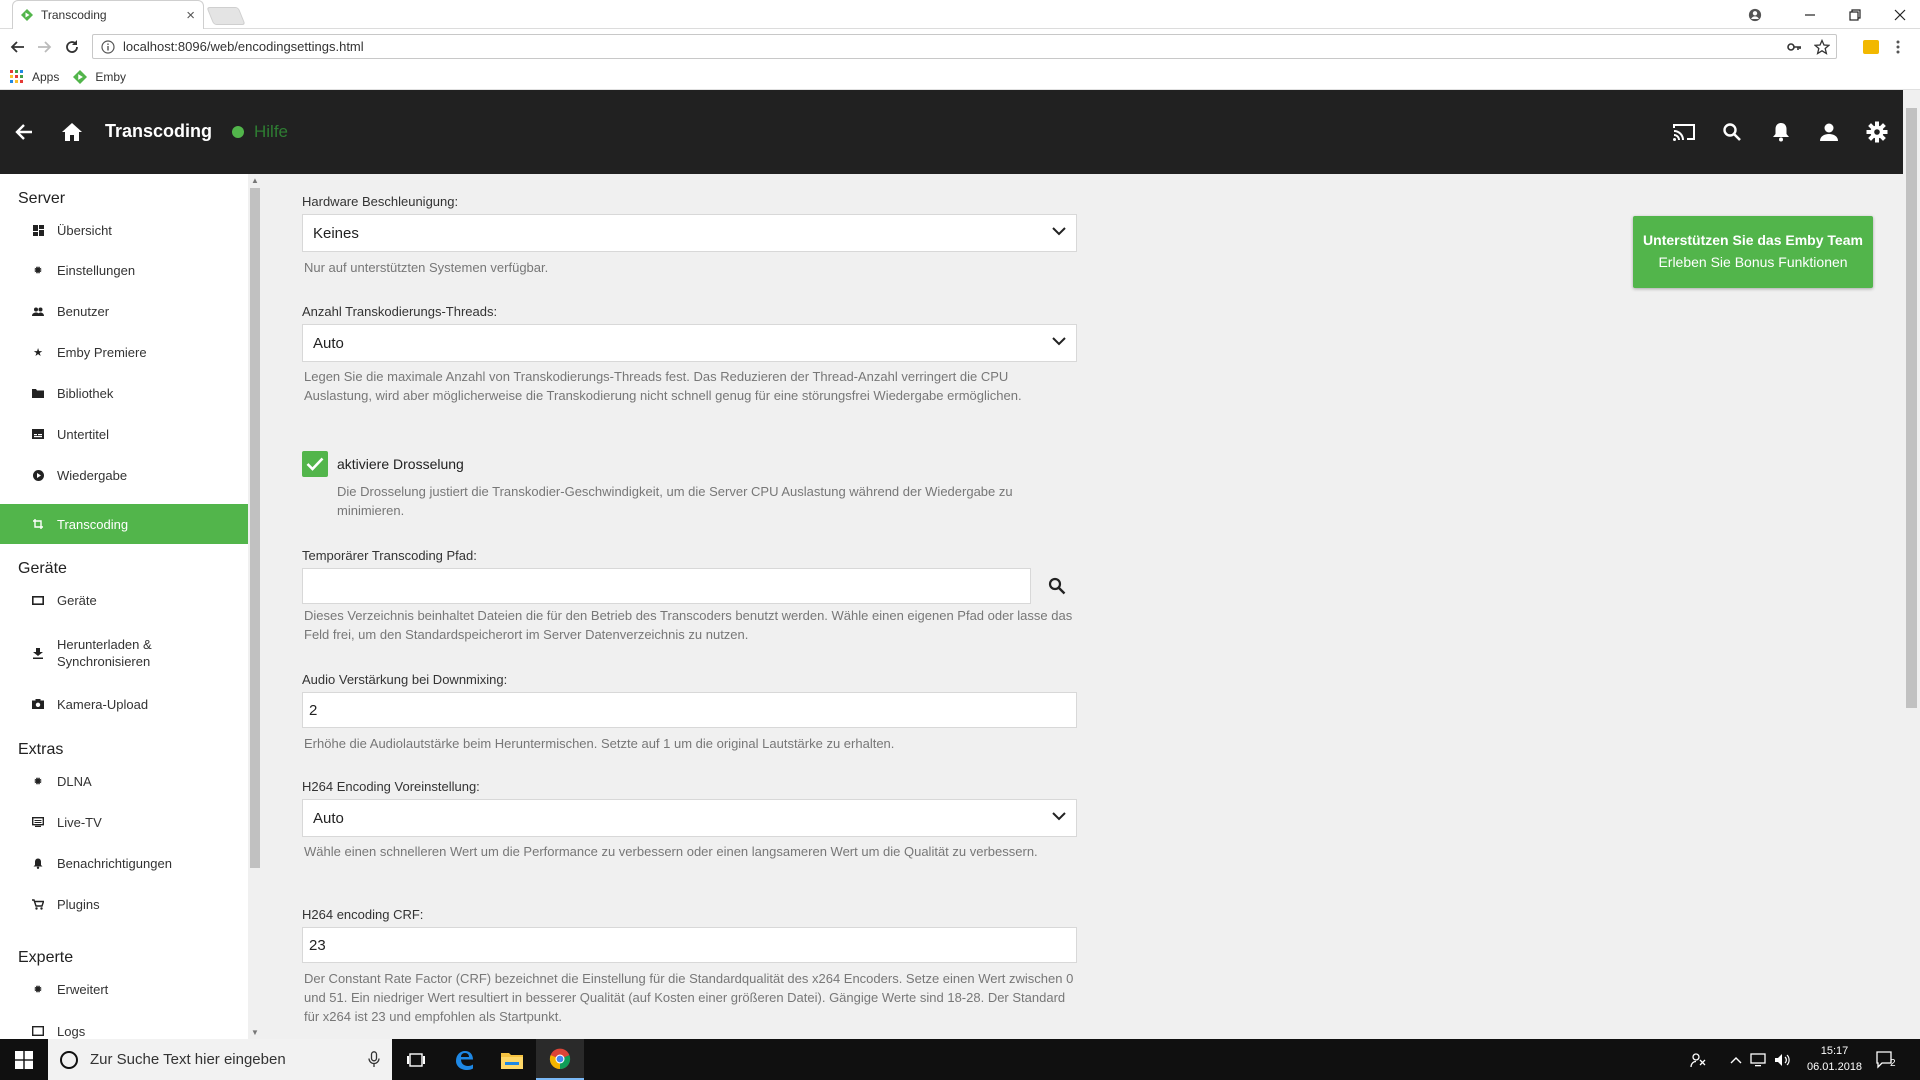  What do you see at coordinates (1898, 47) in the screenshot?
I see `chrome-menu-icon` at bounding box center [1898, 47].